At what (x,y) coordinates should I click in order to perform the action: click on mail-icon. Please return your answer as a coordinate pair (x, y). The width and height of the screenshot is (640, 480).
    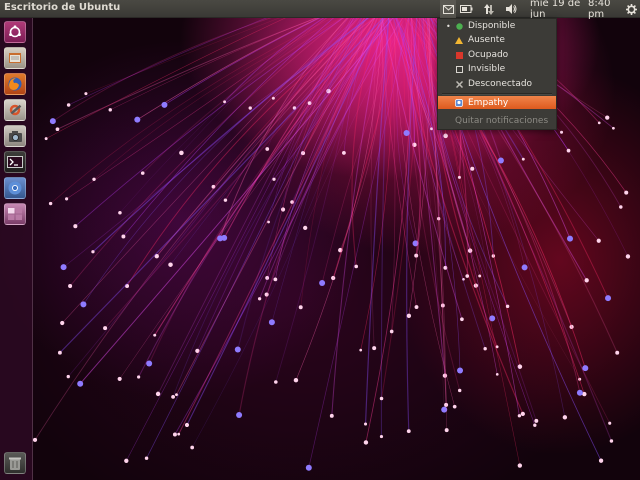
    Looking at the image, I should click on (448, 9).